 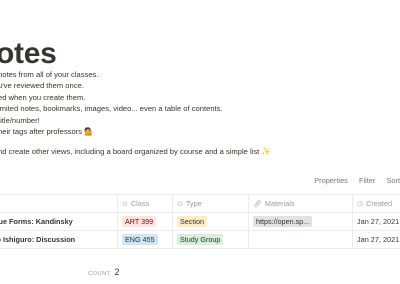 I want to click on row-type-cell: Study Group, so click(x=212, y=239).